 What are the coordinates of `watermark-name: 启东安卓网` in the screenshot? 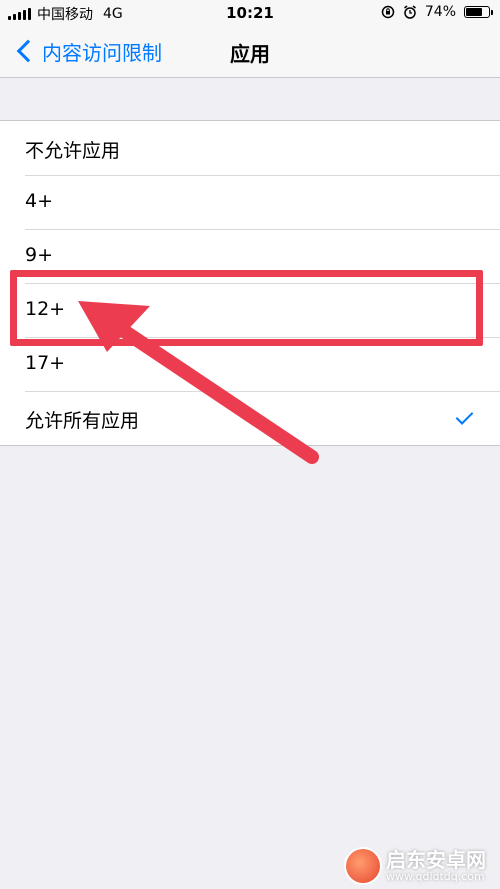 It's located at (436, 859).